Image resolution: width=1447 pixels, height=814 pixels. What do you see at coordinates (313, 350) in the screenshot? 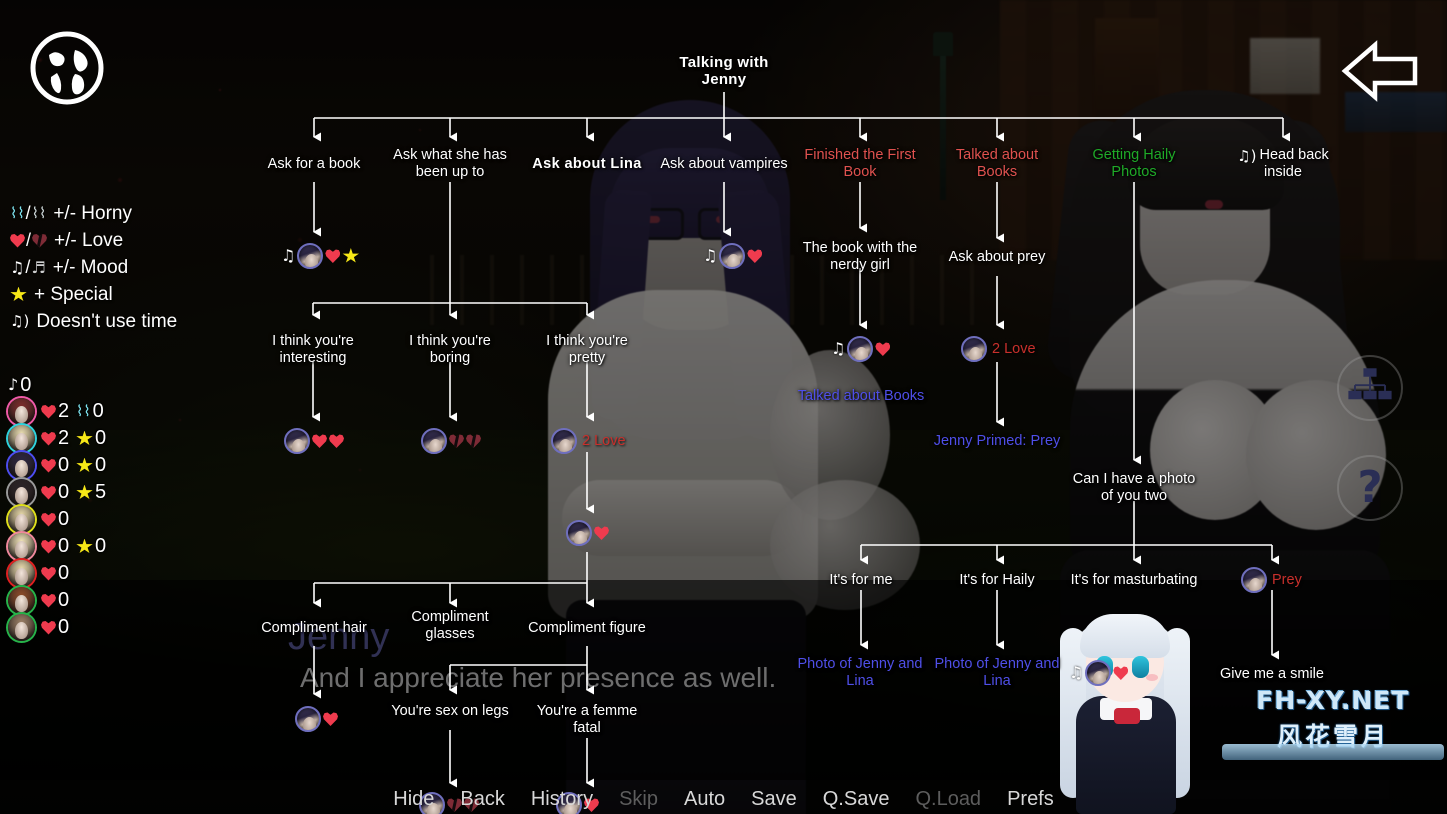
I see `tree-node-interesting: I think you're interesting` at bounding box center [313, 350].